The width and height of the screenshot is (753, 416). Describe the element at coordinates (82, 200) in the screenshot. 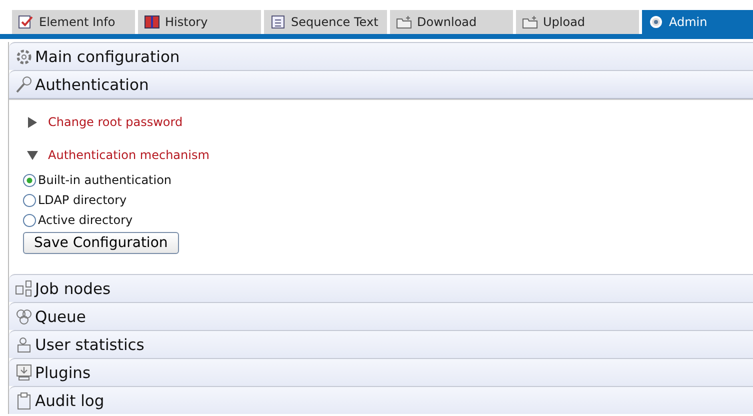

I see `radio-label: LDAP directory` at that location.